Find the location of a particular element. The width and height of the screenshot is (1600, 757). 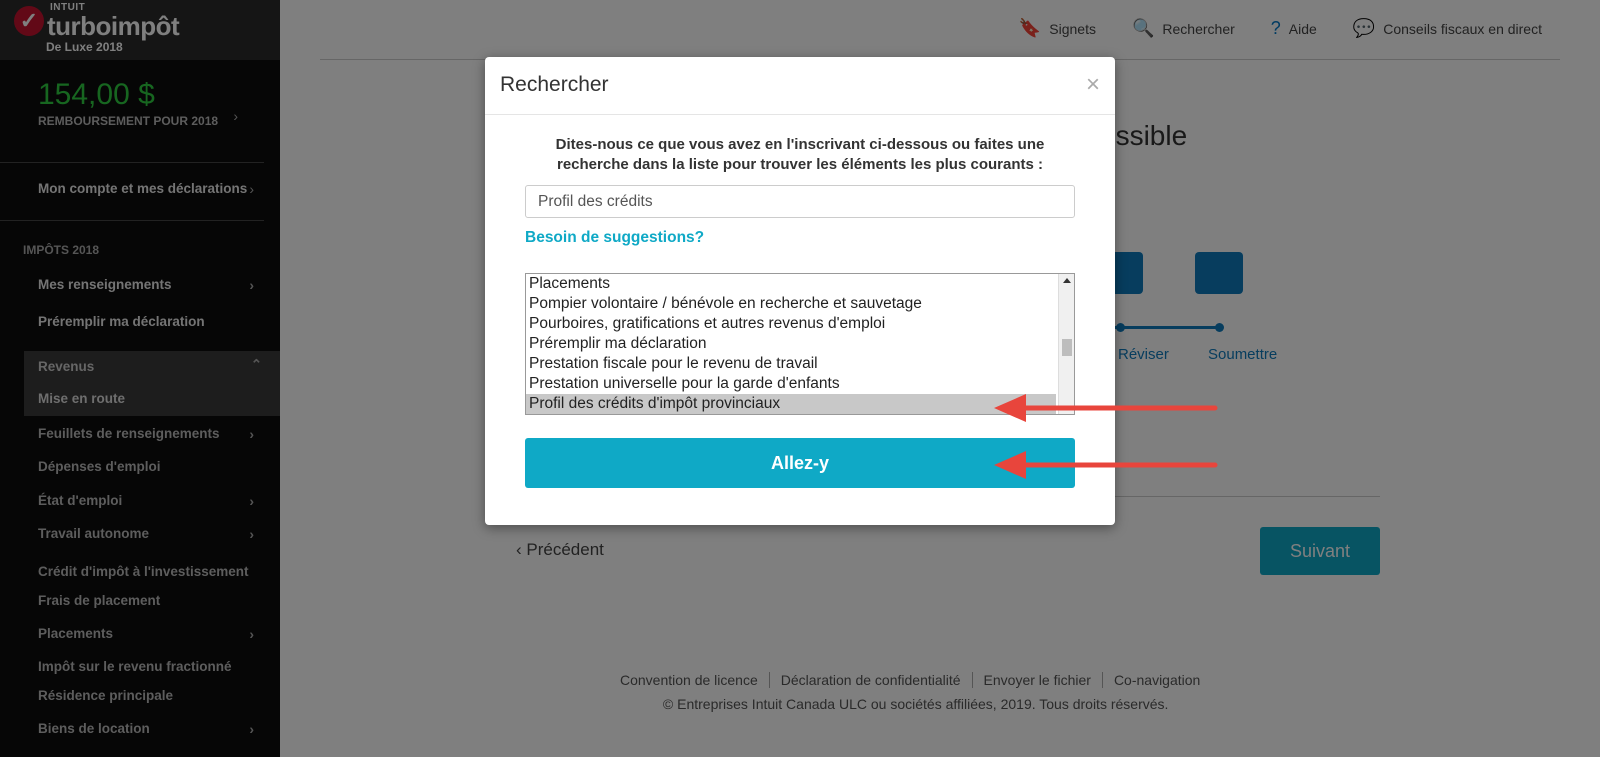

listbox-option: Placements is located at coordinates (791, 284).